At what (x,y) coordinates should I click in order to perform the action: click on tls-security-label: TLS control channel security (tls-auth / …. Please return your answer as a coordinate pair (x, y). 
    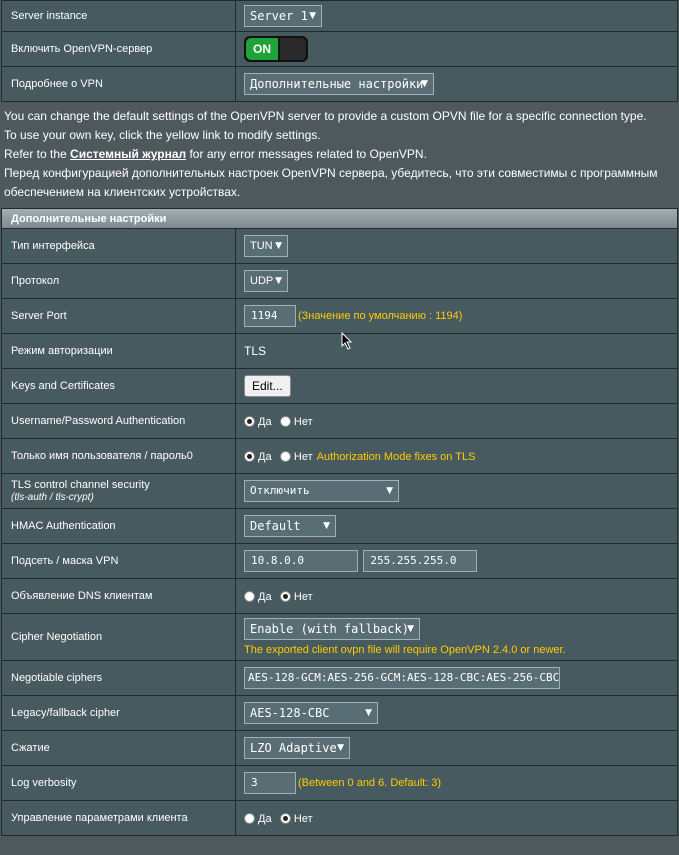
    Looking at the image, I should click on (118, 491).